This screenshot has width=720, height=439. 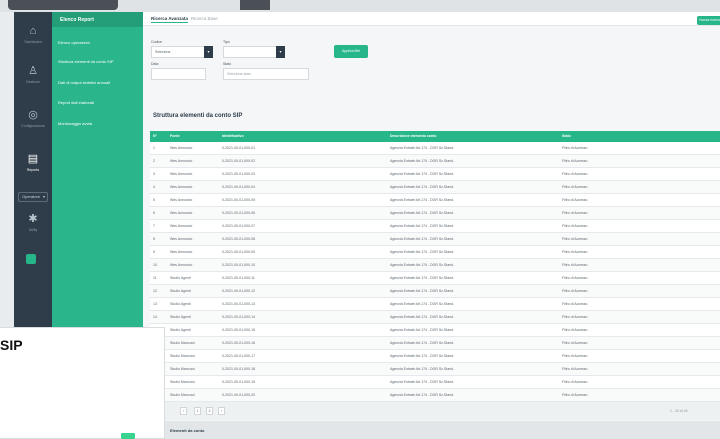 I want to click on operator-select-label: Operatore, so click(x=31, y=196).